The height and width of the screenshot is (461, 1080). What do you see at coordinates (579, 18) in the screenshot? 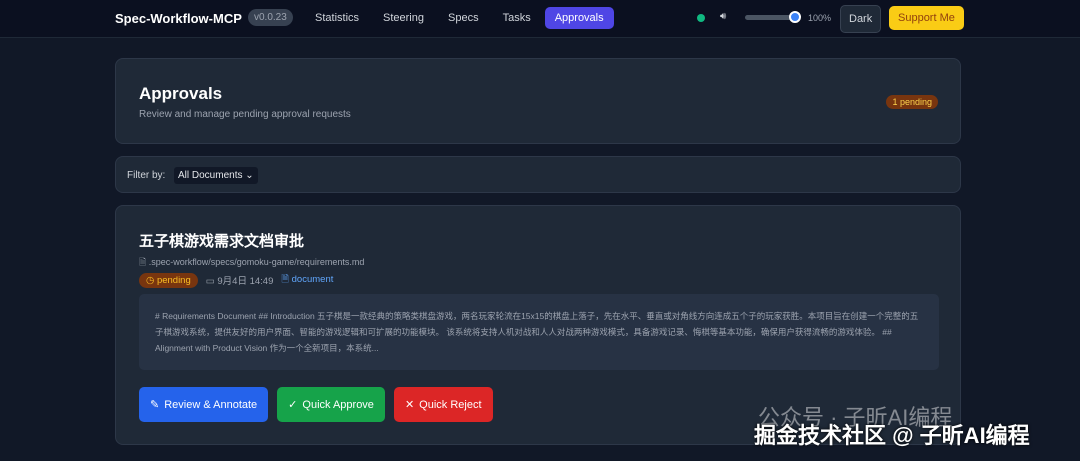
I see `nav-approvals: Approvals` at bounding box center [579, 18].